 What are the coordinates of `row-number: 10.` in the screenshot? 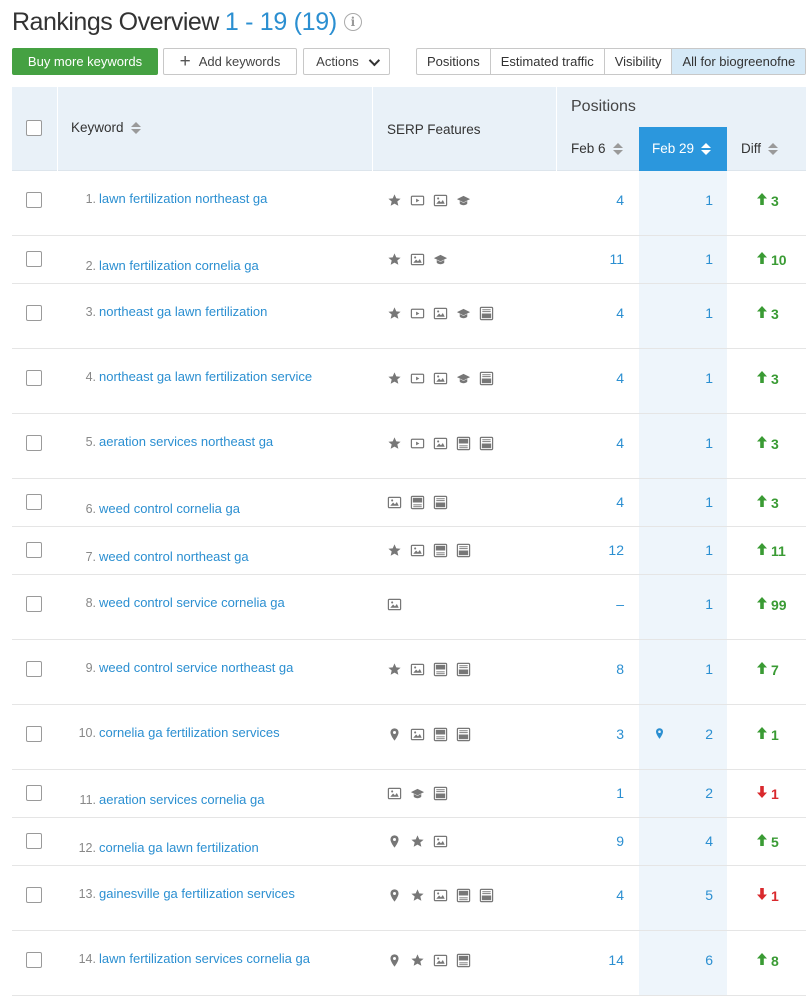 It's located at (87, 733).